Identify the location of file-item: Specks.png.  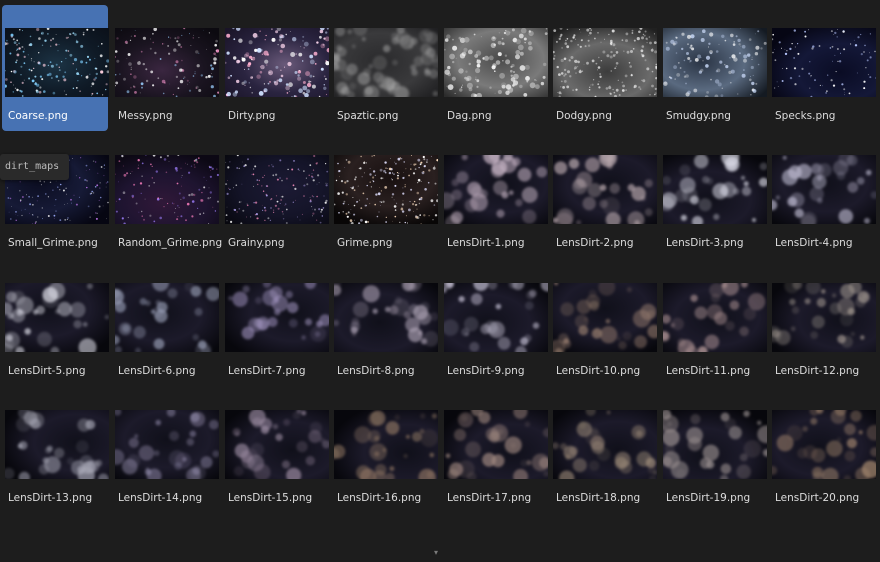
(822, 68).